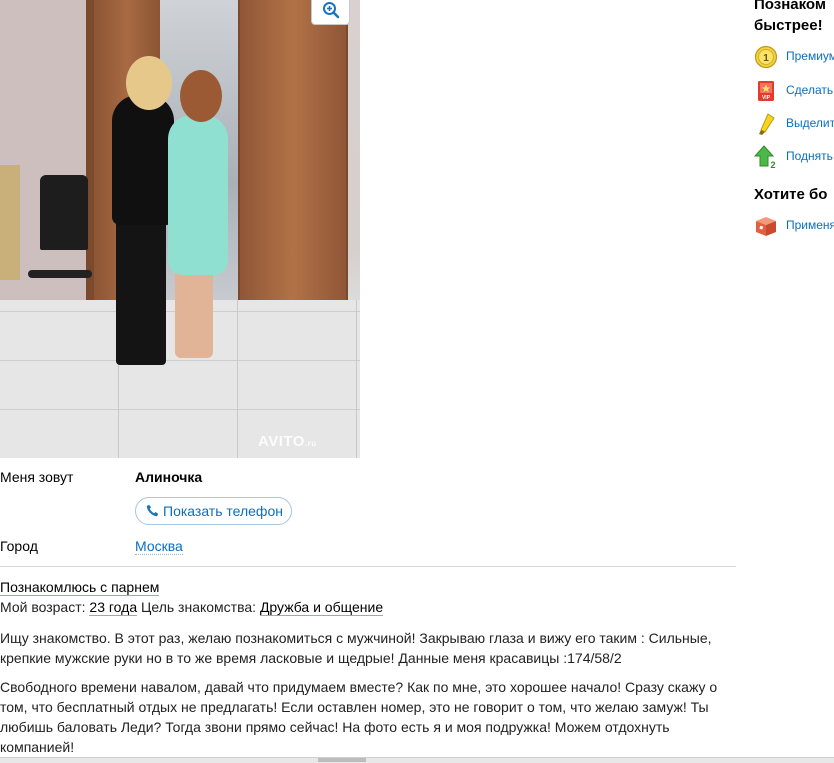 Image resolution: width=834 pixels, height=763 pixels. What do you see at coordinates (342, 760) in the screenshot?
I see `scrollbar-thumb` at bounding box center [342, 760].